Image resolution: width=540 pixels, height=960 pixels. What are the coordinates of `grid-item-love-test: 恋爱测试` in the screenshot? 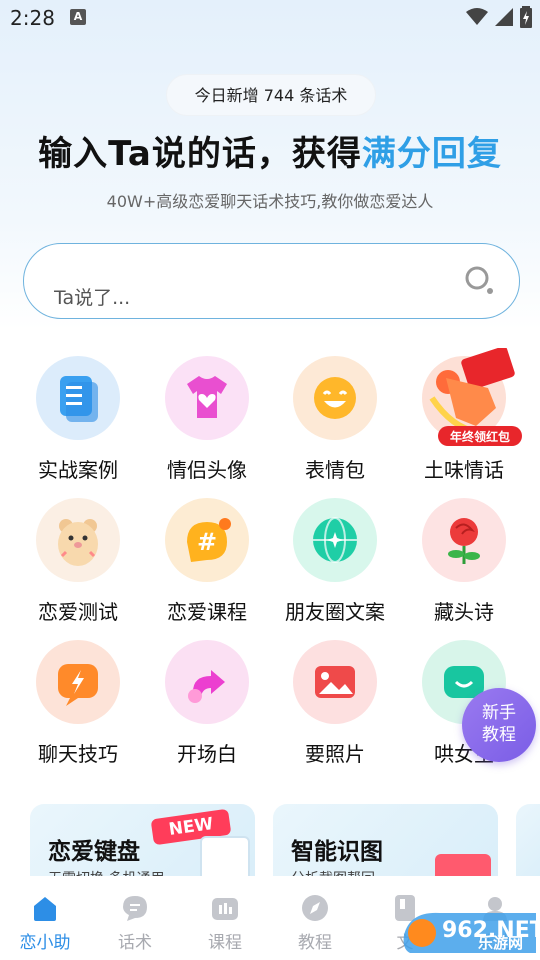 It's located at (78, 563).